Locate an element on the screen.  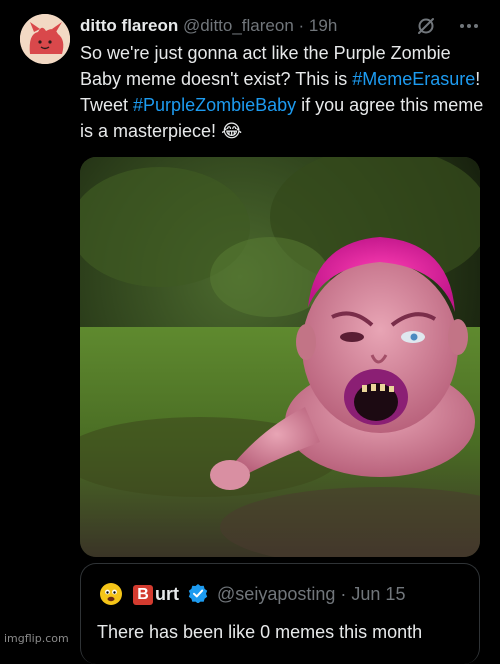
user-handle: @ditto_flareon is located at coordinates (238, 25).